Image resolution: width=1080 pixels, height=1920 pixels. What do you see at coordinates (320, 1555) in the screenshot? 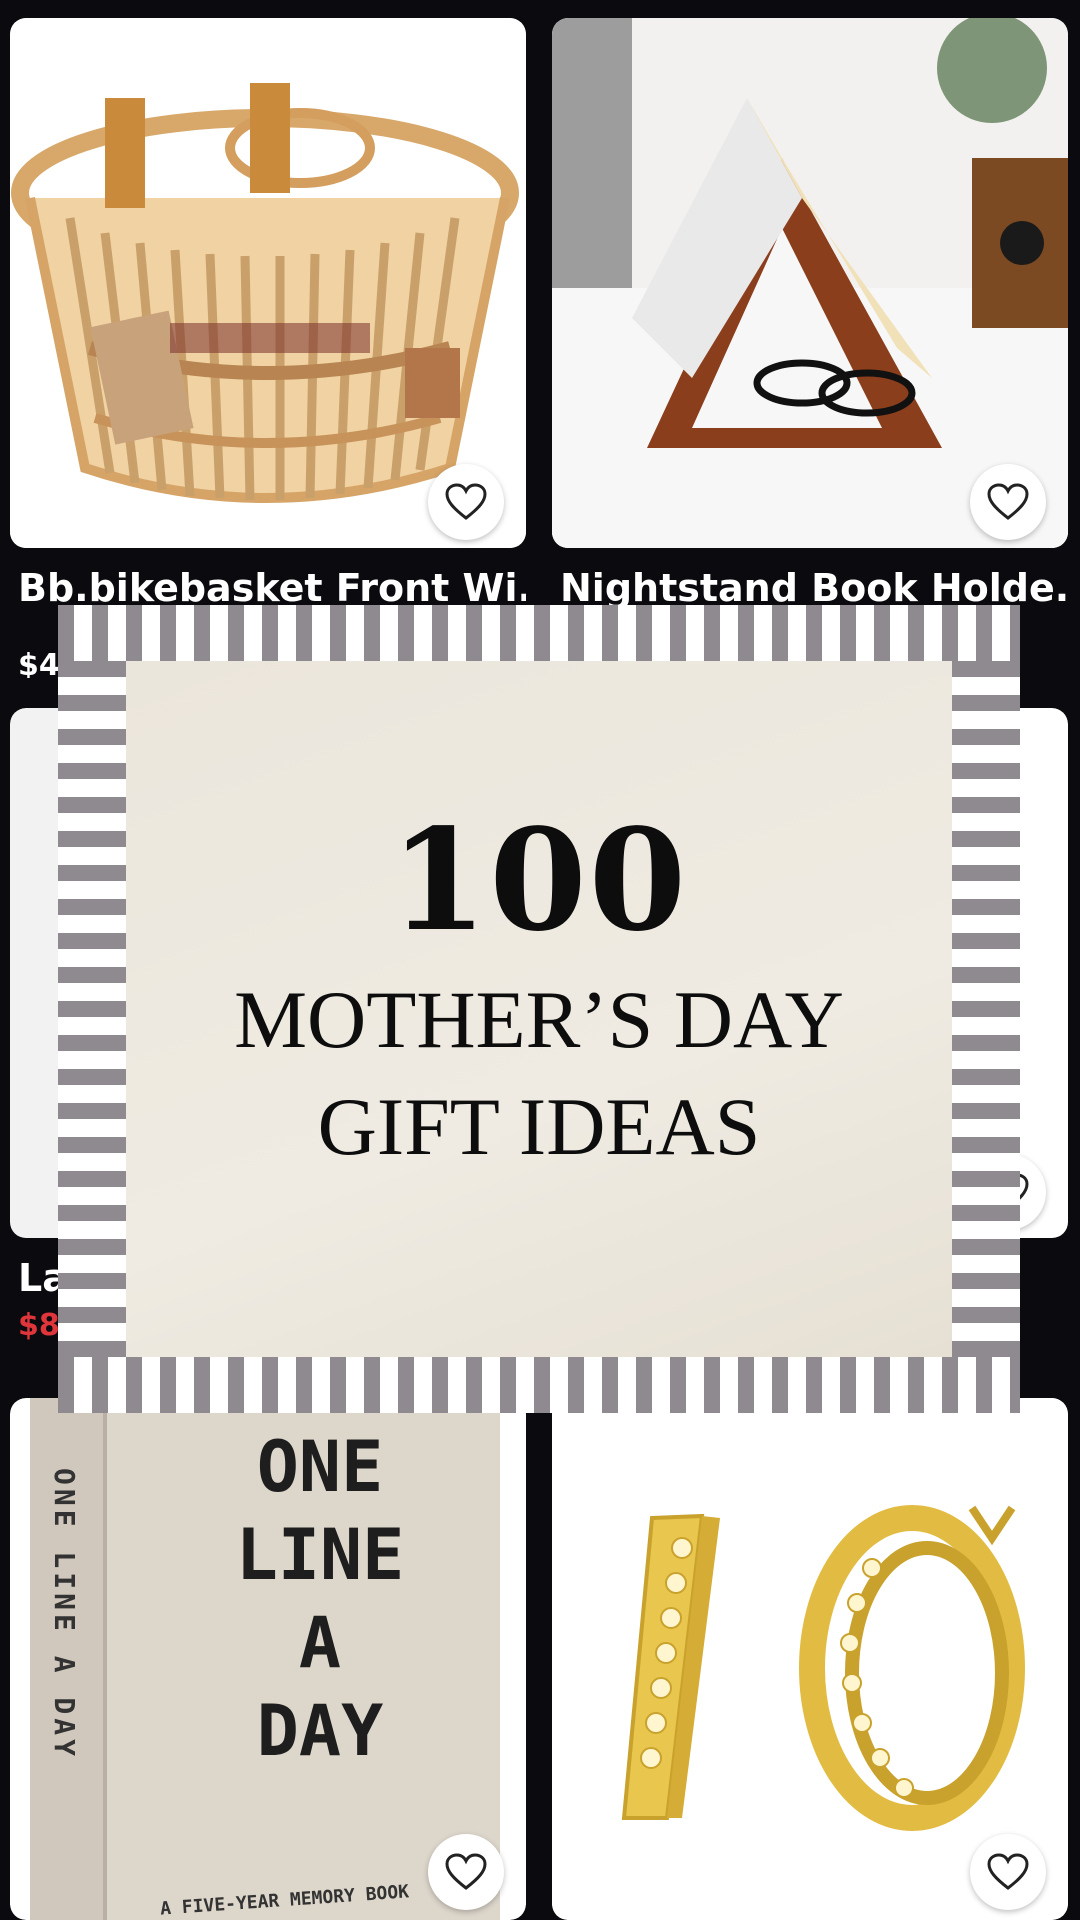
I see `book-title-line: LINE` at bounding box center [320, 1555].